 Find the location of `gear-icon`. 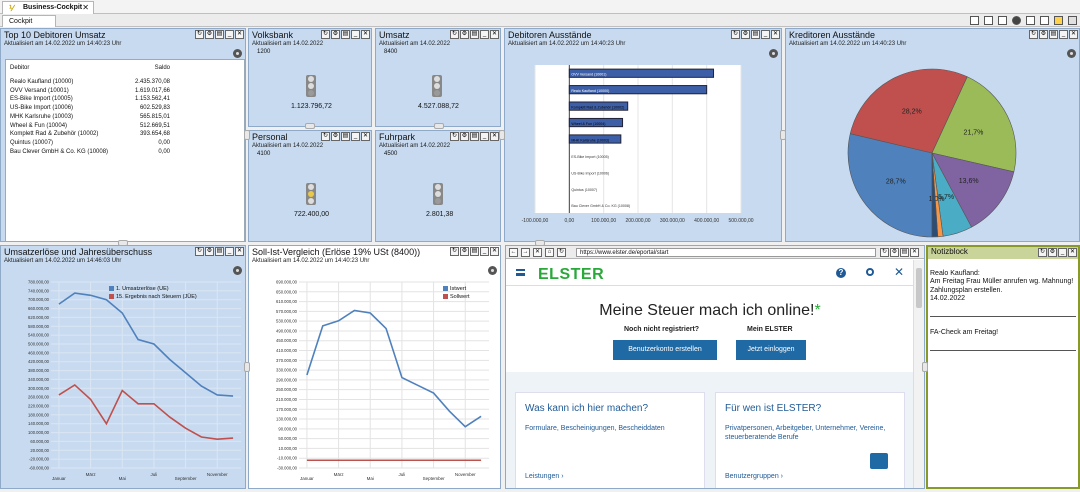

gear-icon is located at coordinates (237, 53).